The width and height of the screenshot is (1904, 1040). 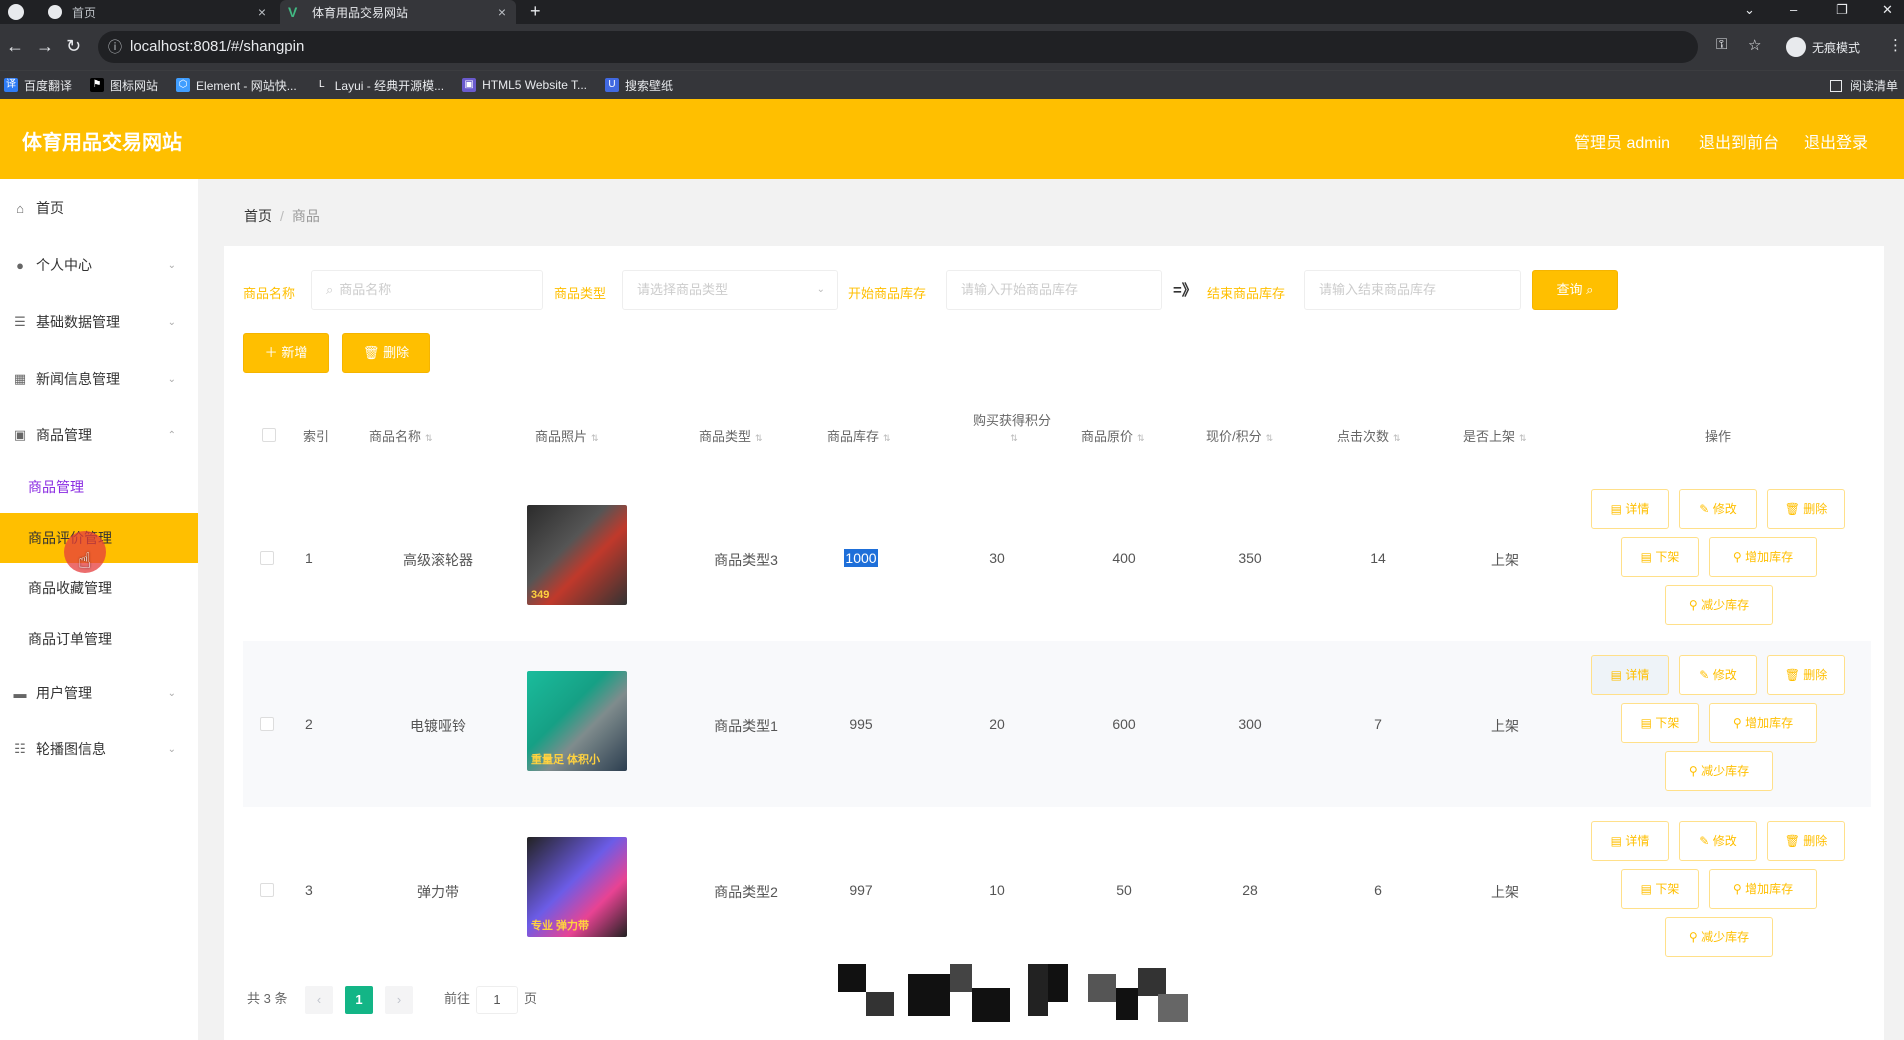 I want to click on pagination-goto-label: 前往, so click(x=457, y=998).